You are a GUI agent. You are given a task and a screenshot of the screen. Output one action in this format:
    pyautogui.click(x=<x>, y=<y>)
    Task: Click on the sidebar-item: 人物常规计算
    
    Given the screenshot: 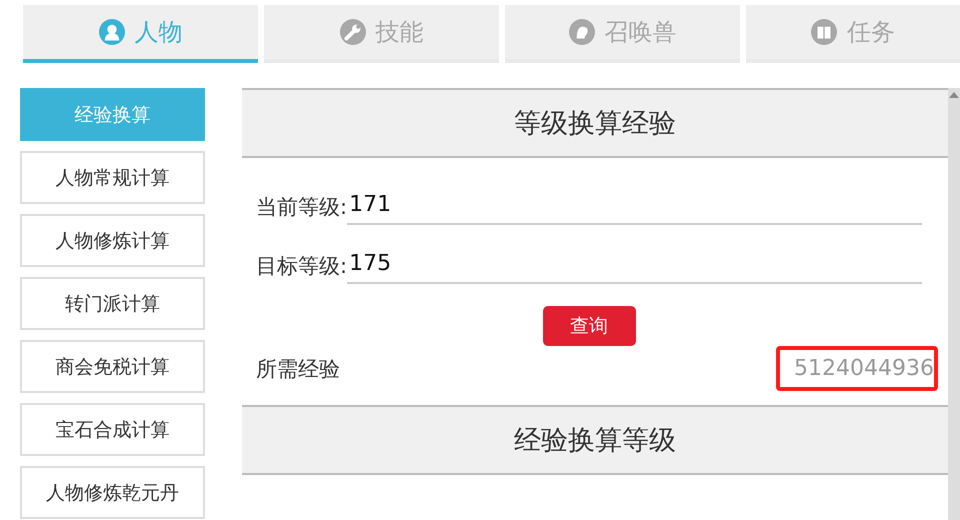 What is the action you would take?
    pyautogui.click(x=112, y=177)
    